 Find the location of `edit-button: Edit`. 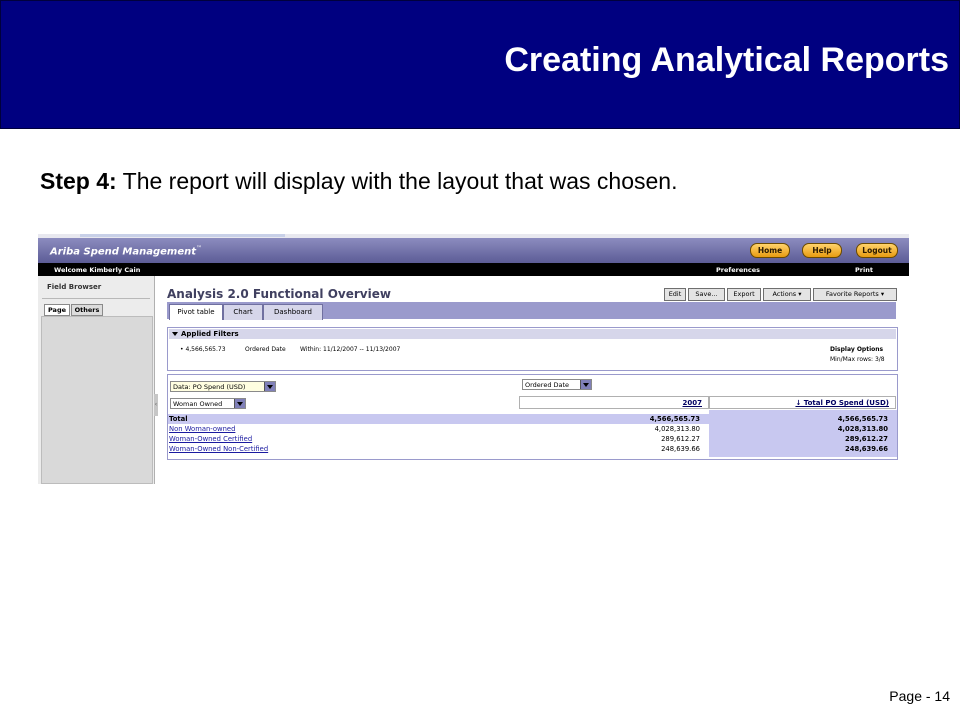

edit-button: Edit is located at coordinates (675, 294).